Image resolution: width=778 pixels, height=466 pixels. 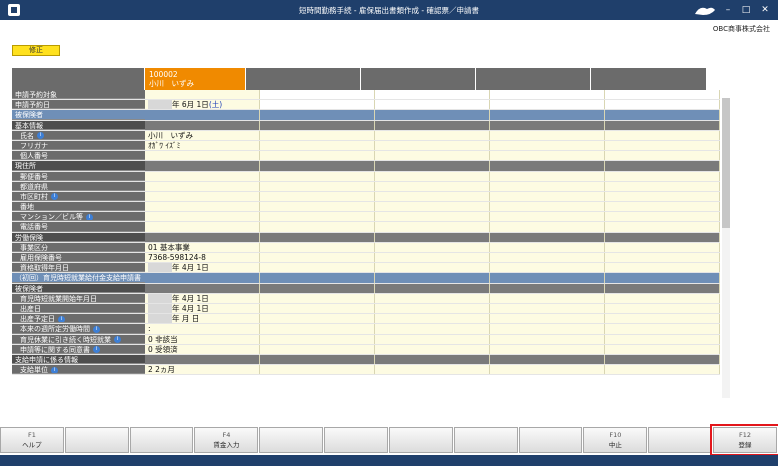 What do you see at coordinates (195, 79) in the screenshot?
I see `employee-column-header: 100002 小川 いずみ` at bounding box center [195, 79].